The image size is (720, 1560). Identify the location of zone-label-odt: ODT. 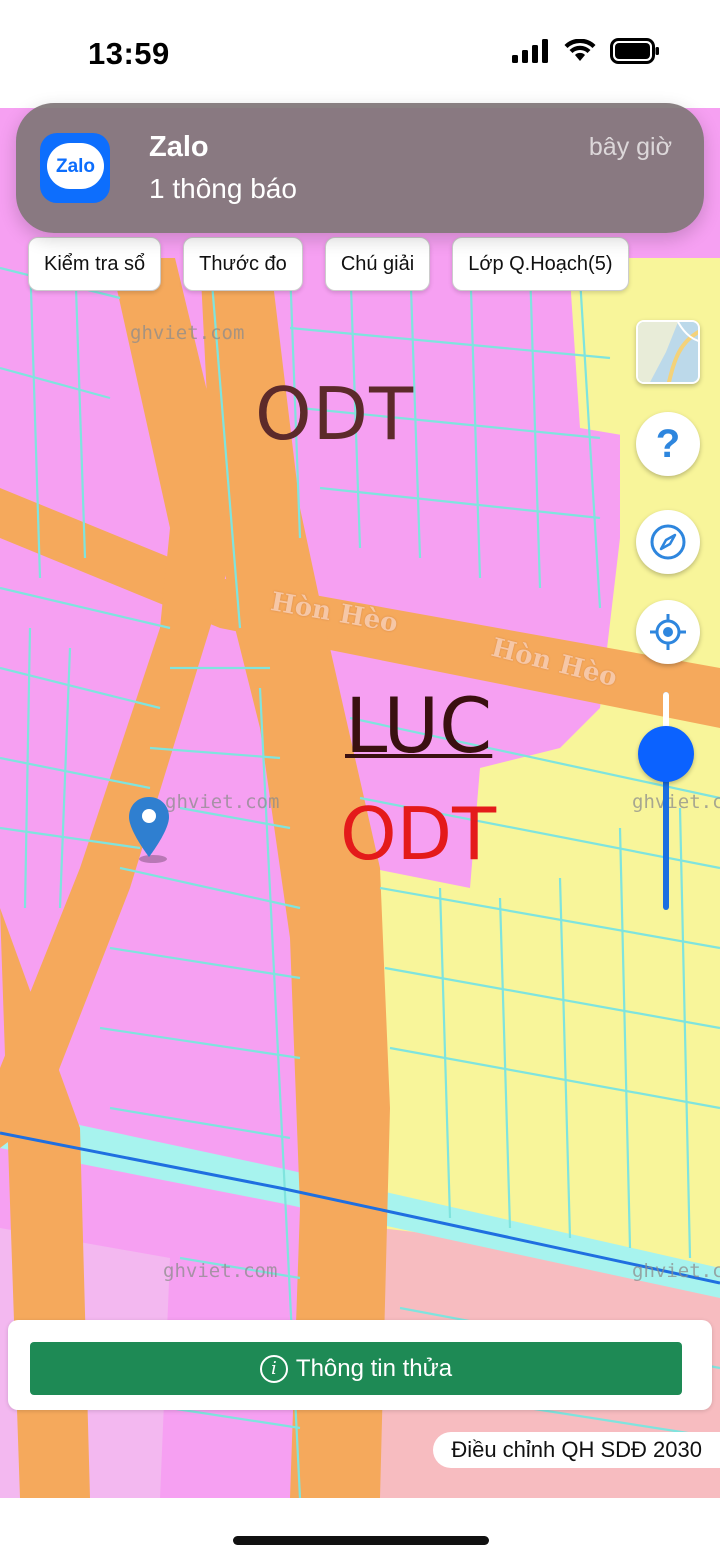
(335, 414).